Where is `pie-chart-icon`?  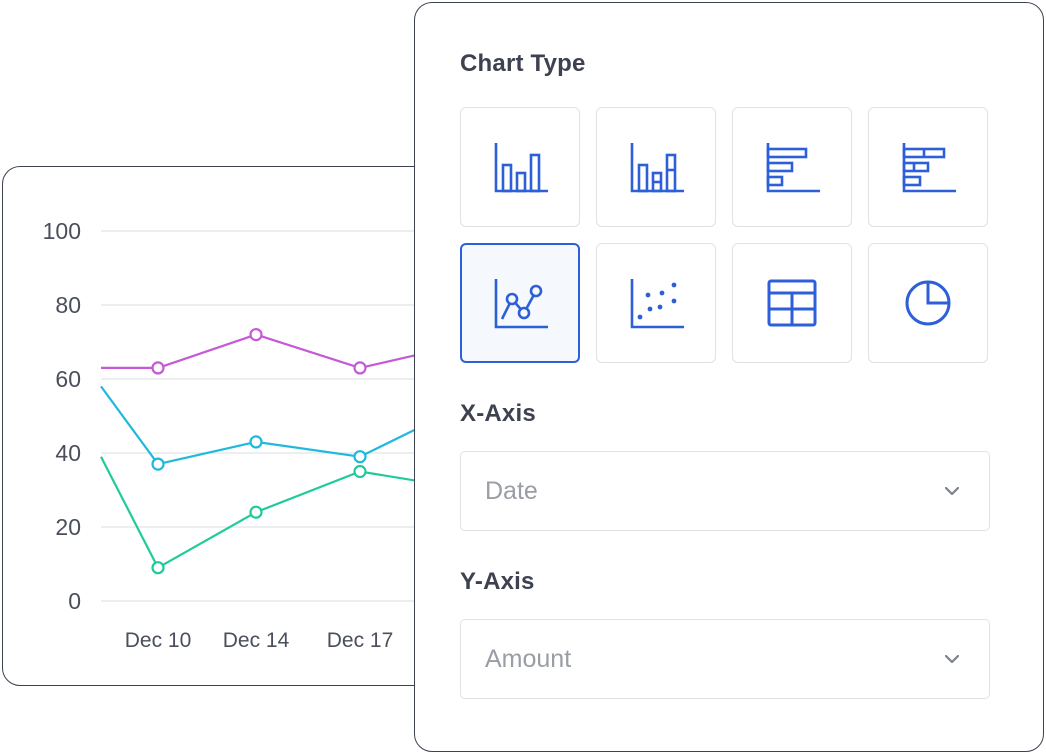 pie-chart-icon is located at coordinates (928, 303).